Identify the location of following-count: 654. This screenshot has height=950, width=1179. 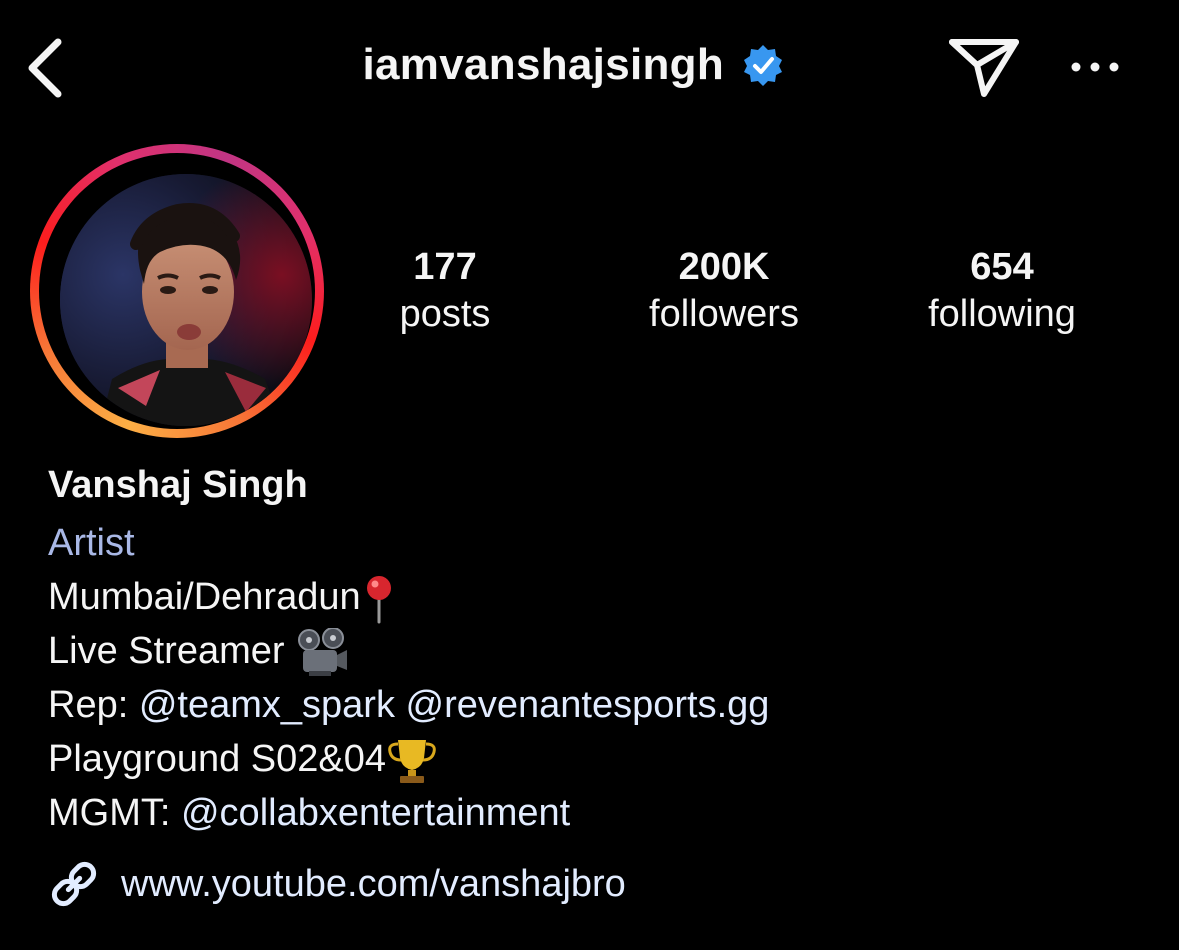
(1002, 267).